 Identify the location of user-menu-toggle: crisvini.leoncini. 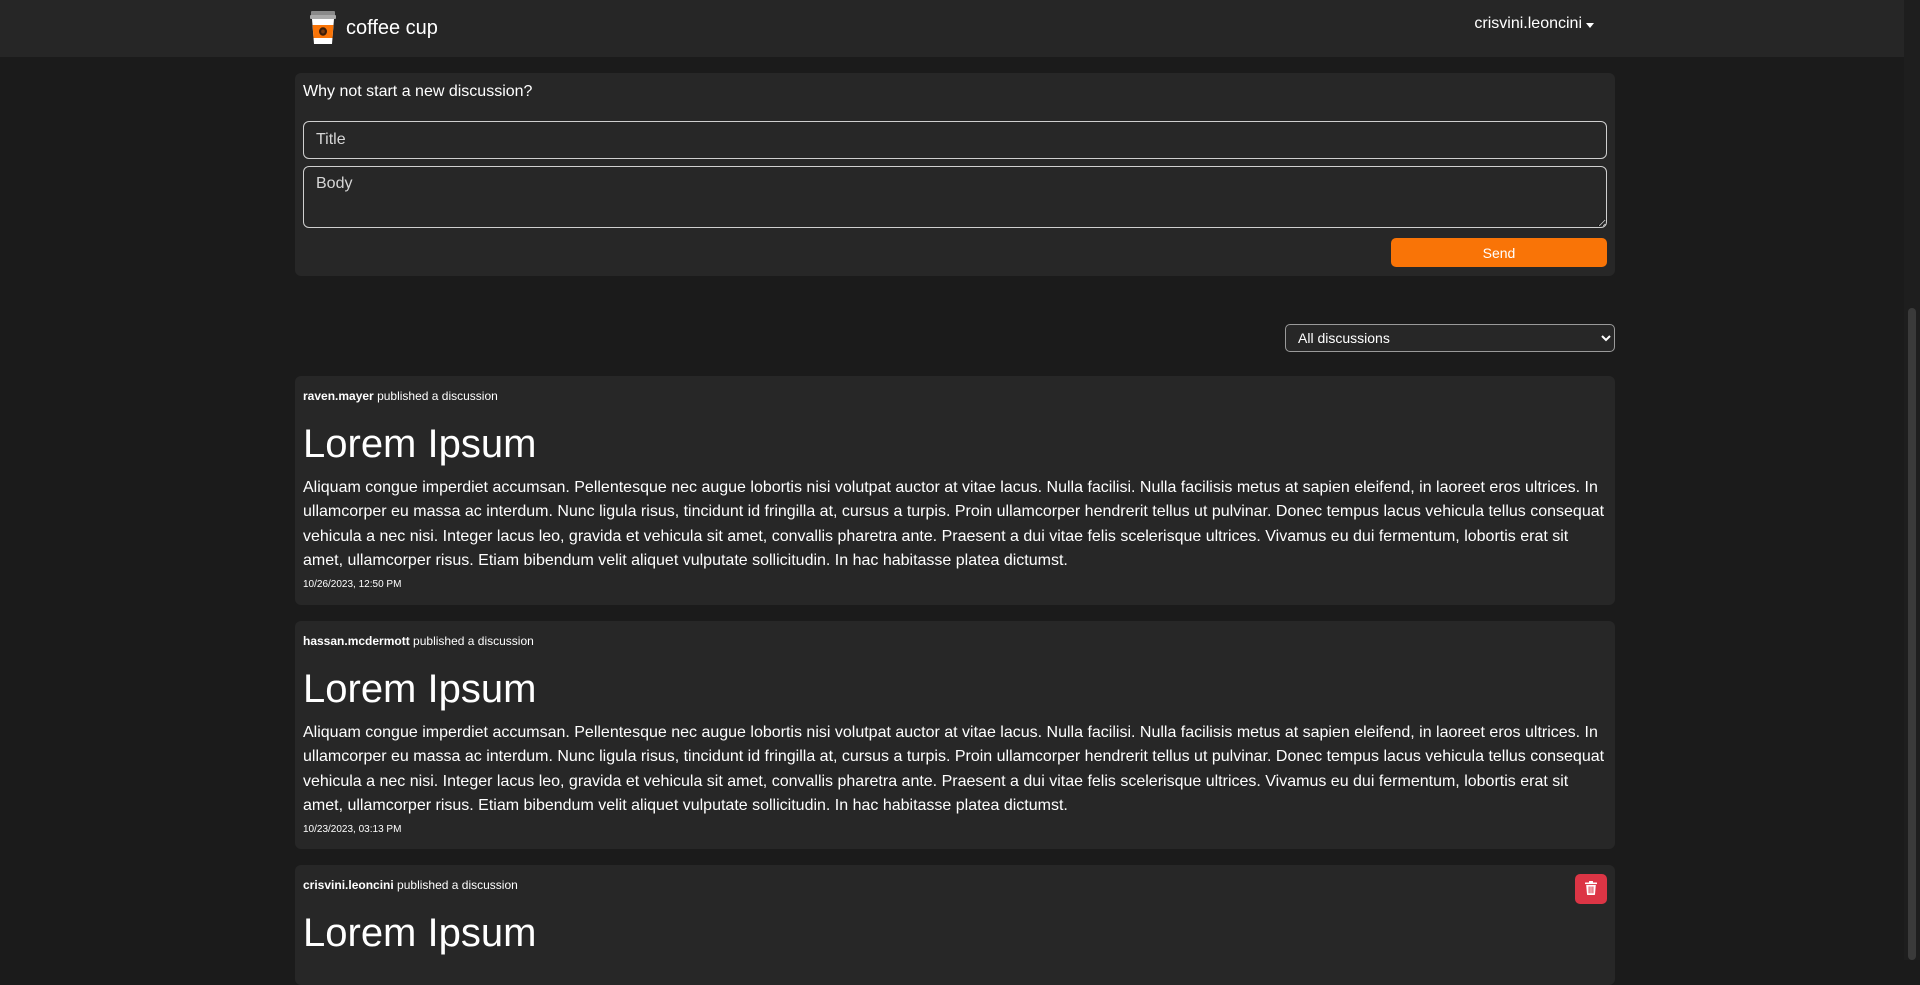
(1534, 24).